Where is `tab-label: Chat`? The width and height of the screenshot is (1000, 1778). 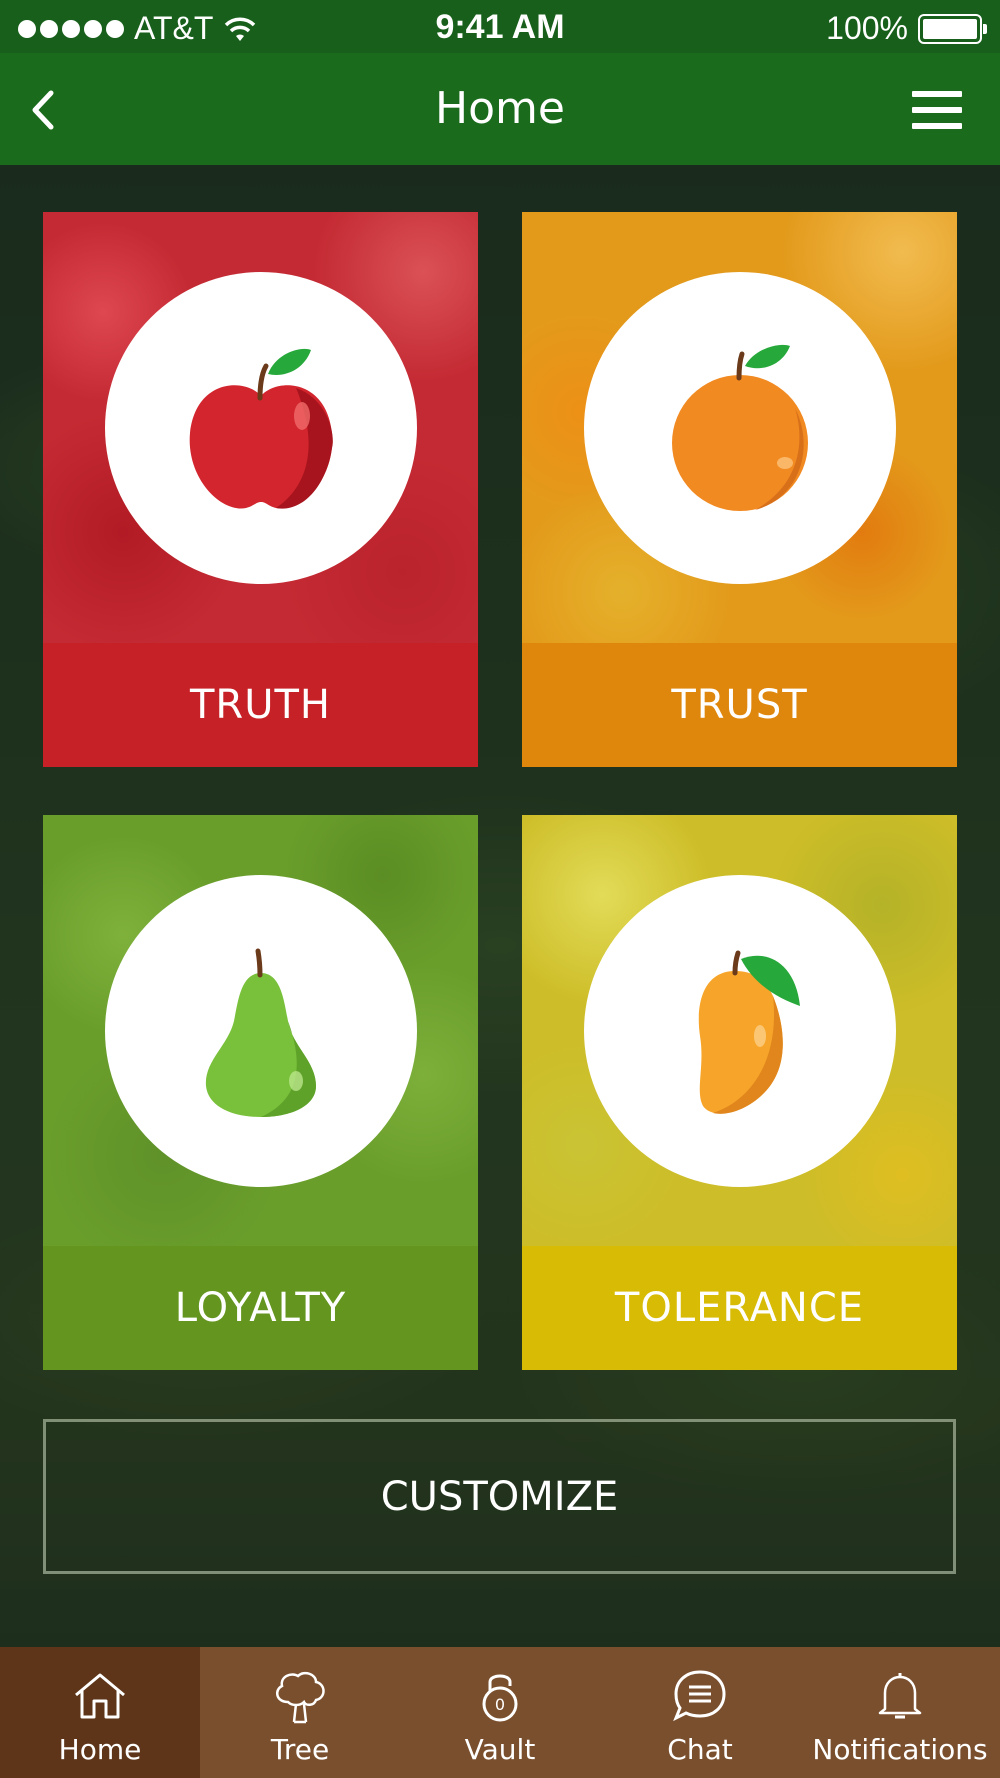 tab-label: Chat is located at coordinates (700, 1749).